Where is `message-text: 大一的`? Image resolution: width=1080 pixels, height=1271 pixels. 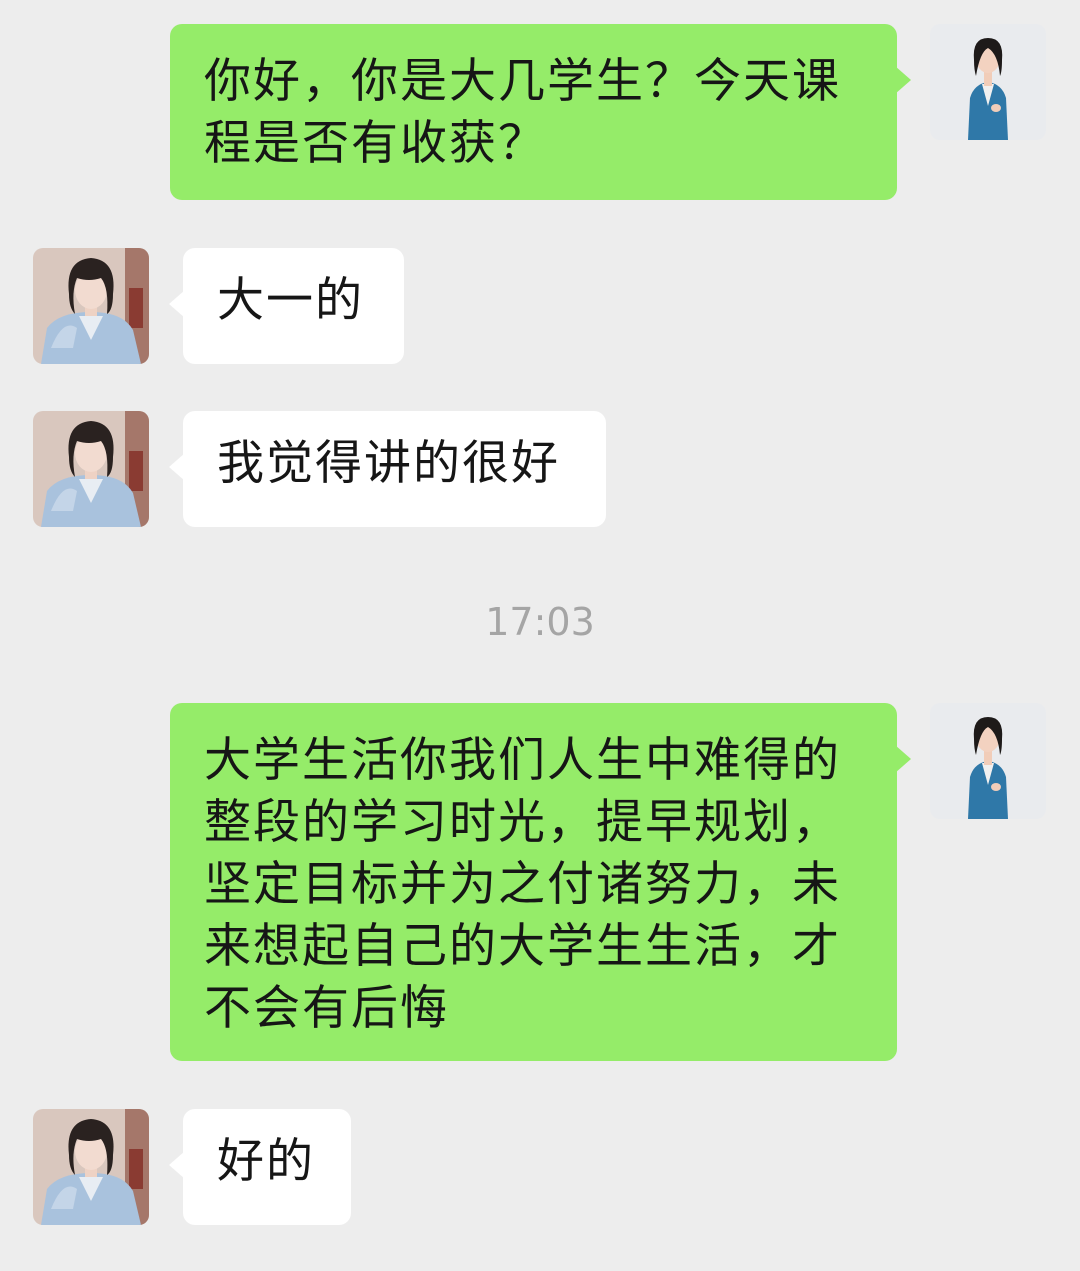
message-text: 大一的 is located at coordinates (290, 300).